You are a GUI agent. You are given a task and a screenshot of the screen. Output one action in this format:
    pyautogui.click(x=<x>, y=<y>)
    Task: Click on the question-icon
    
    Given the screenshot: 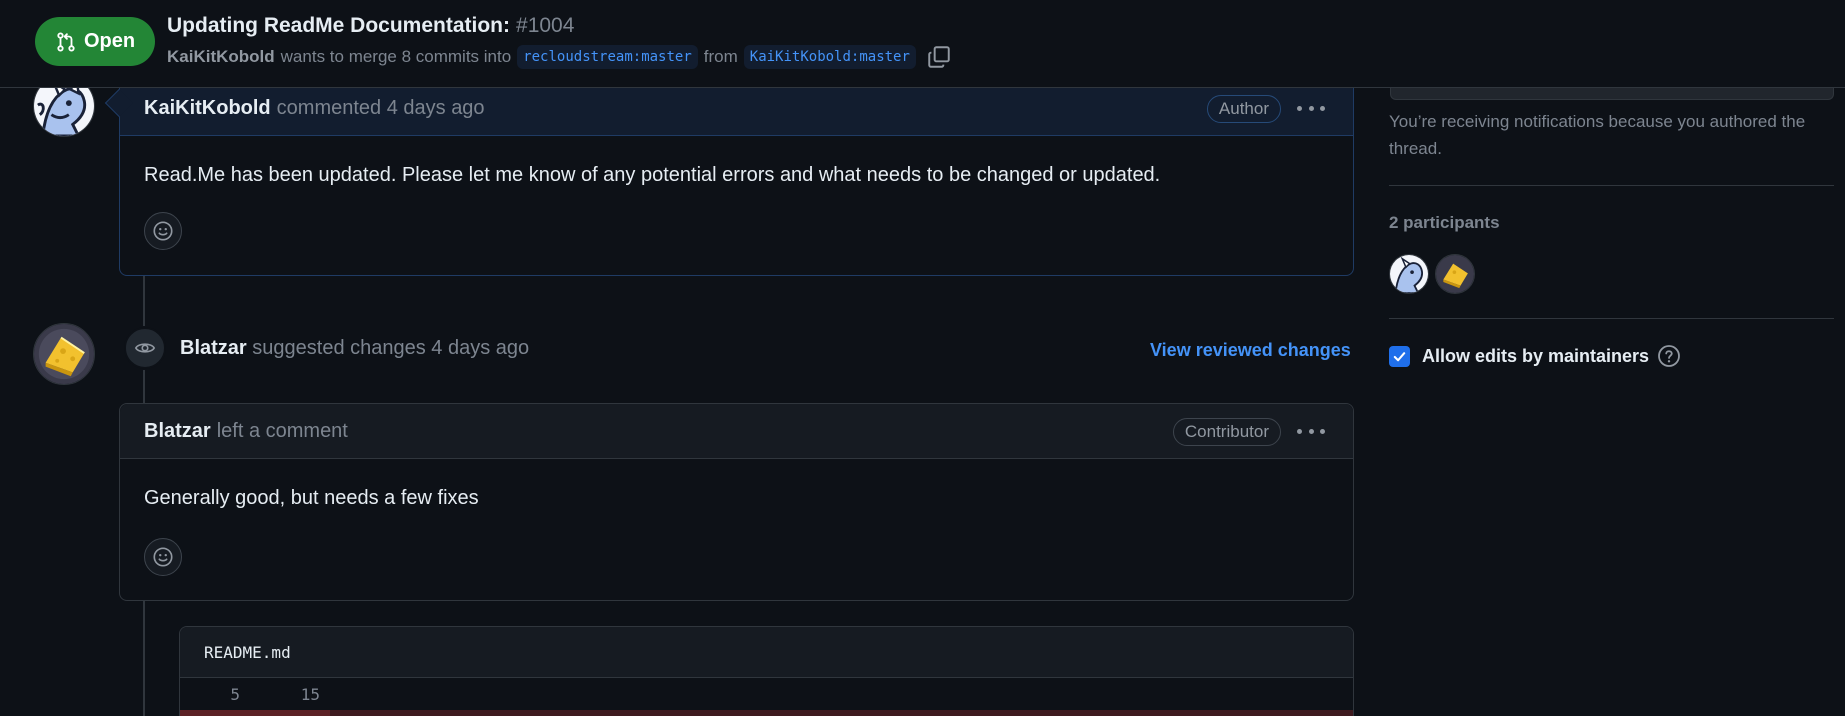 What is the action you would take?
    pyautogui.click(x=1669, y=356)
    